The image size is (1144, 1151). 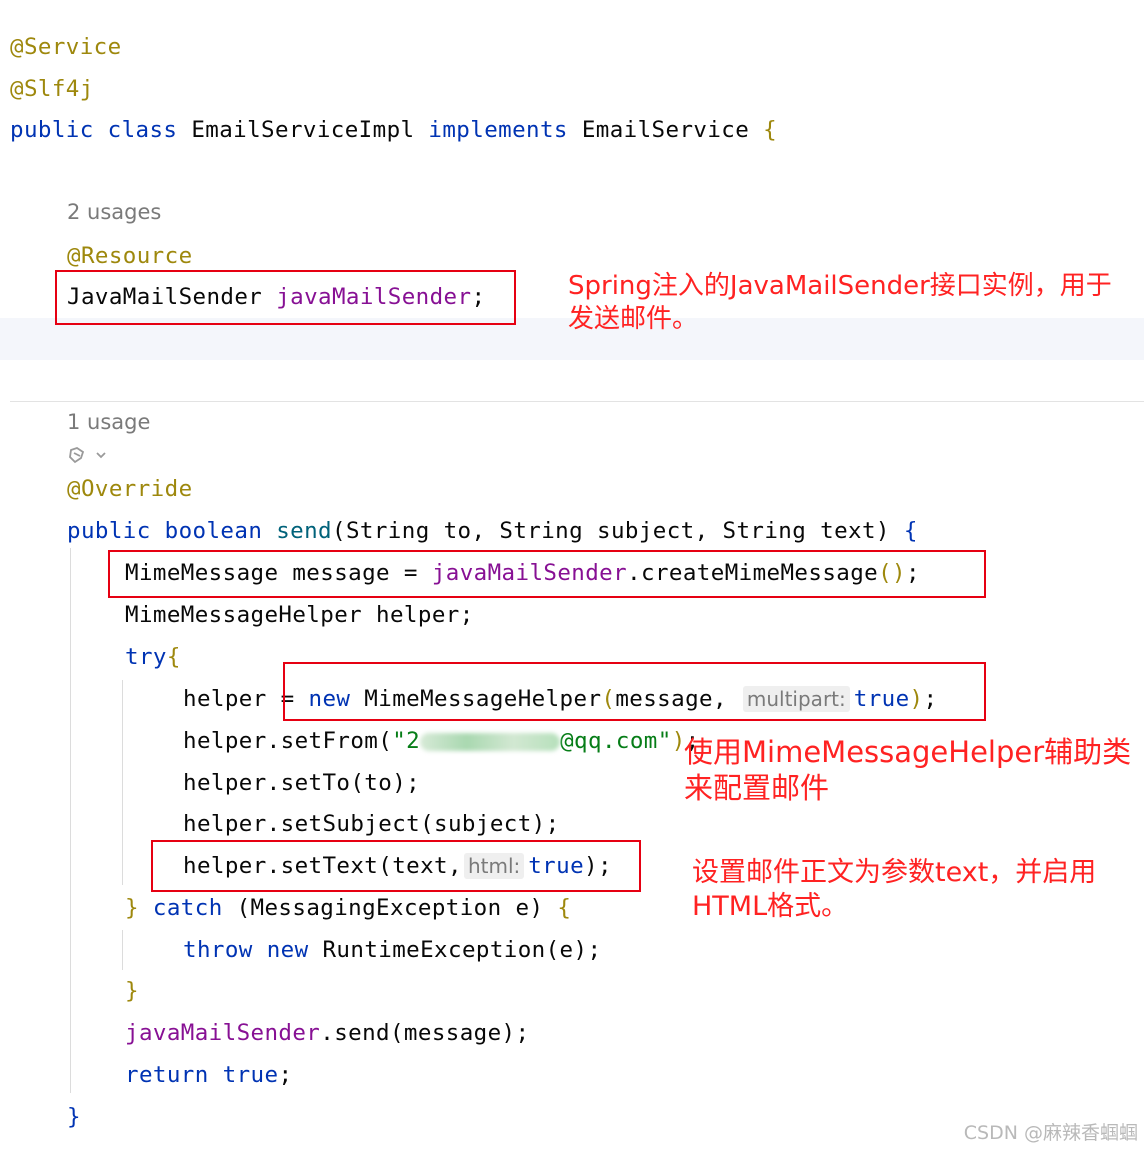 I want to click on callout-note-set-text: 设置邮件正文为参数text，并启用 HTML格式。, so click(x=894, y=889).